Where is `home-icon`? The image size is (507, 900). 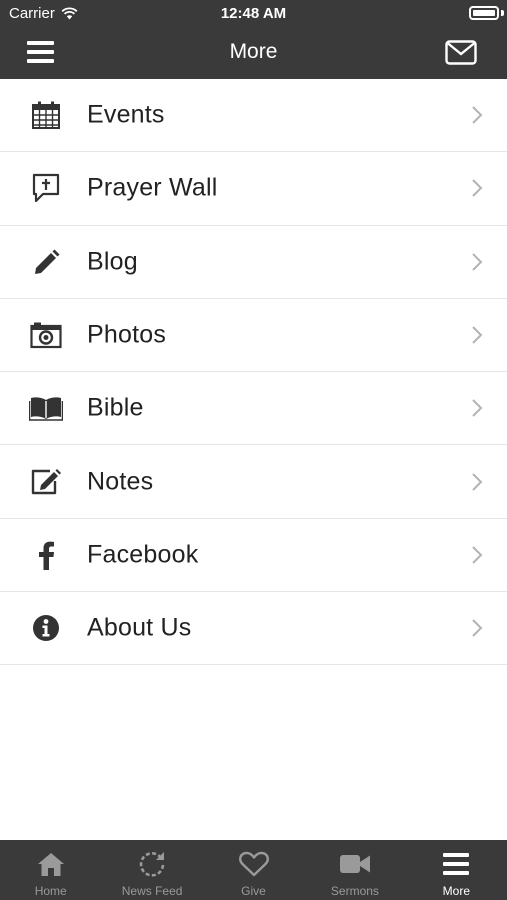 home-icon is located at coordinates (51, 864).